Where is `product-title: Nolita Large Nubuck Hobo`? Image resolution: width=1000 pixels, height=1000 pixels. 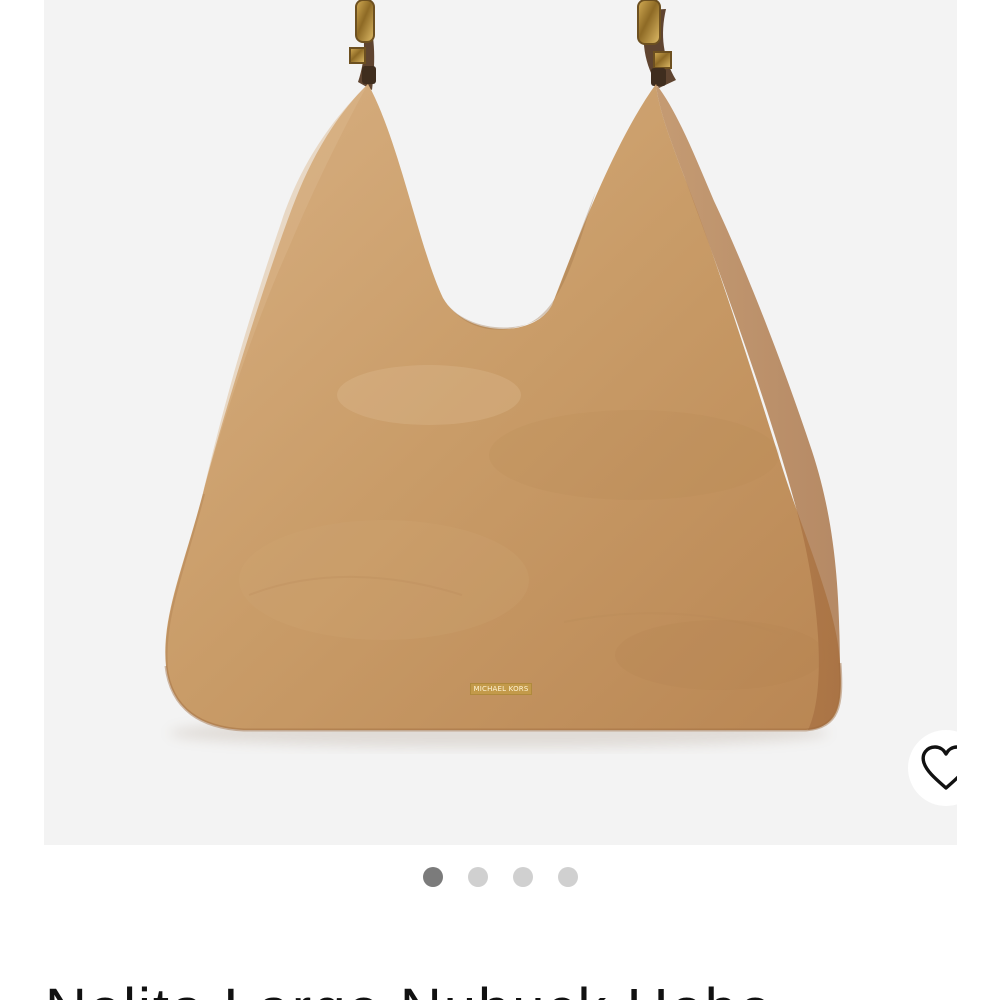
product-title: Nolita Large Nubuck Hobo is located at coordinates (515, 989).